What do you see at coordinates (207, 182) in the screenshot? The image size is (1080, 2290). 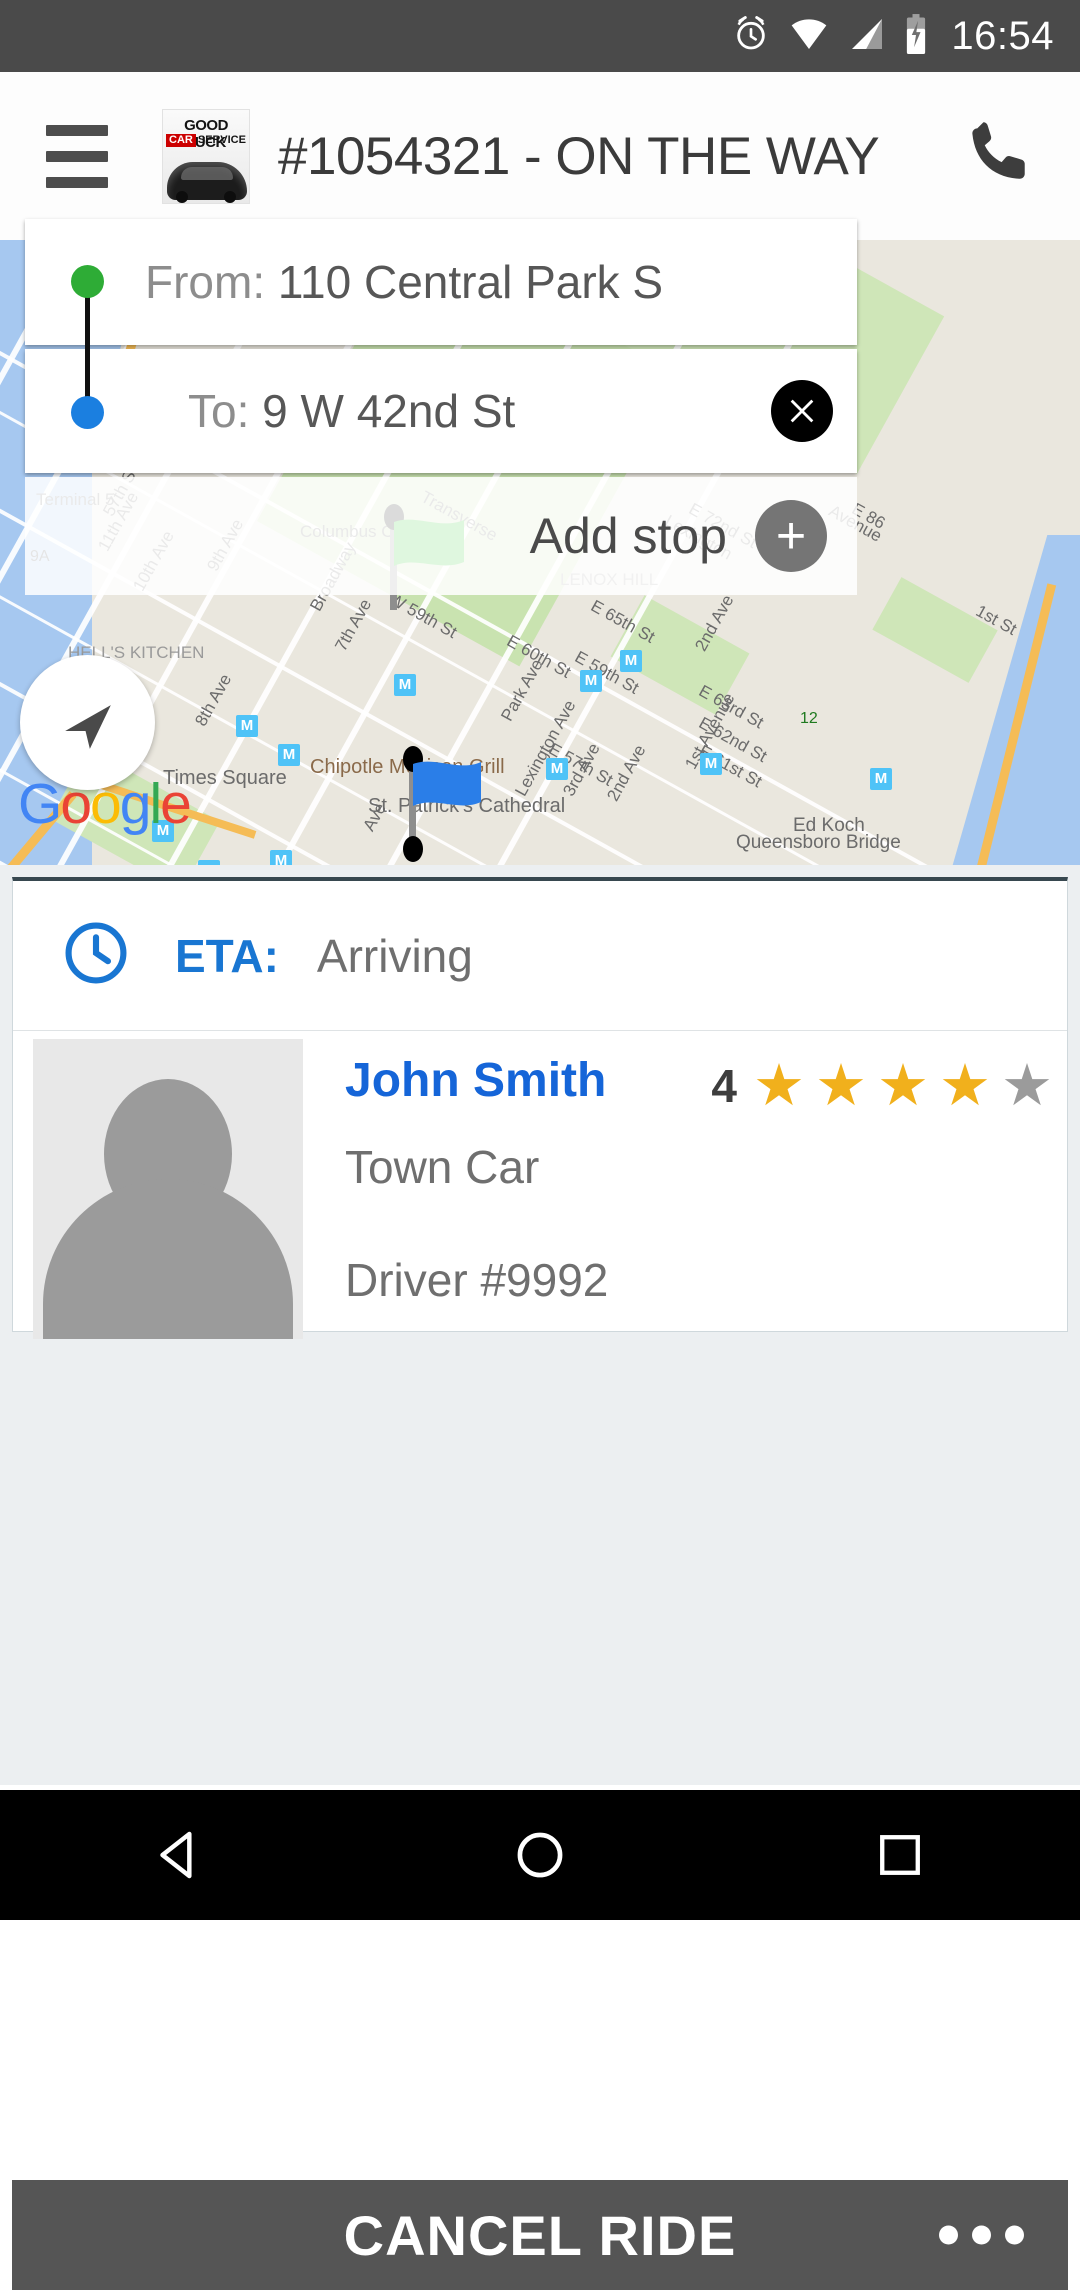 I see `logo-car-image` at bounding box center [207, 182].